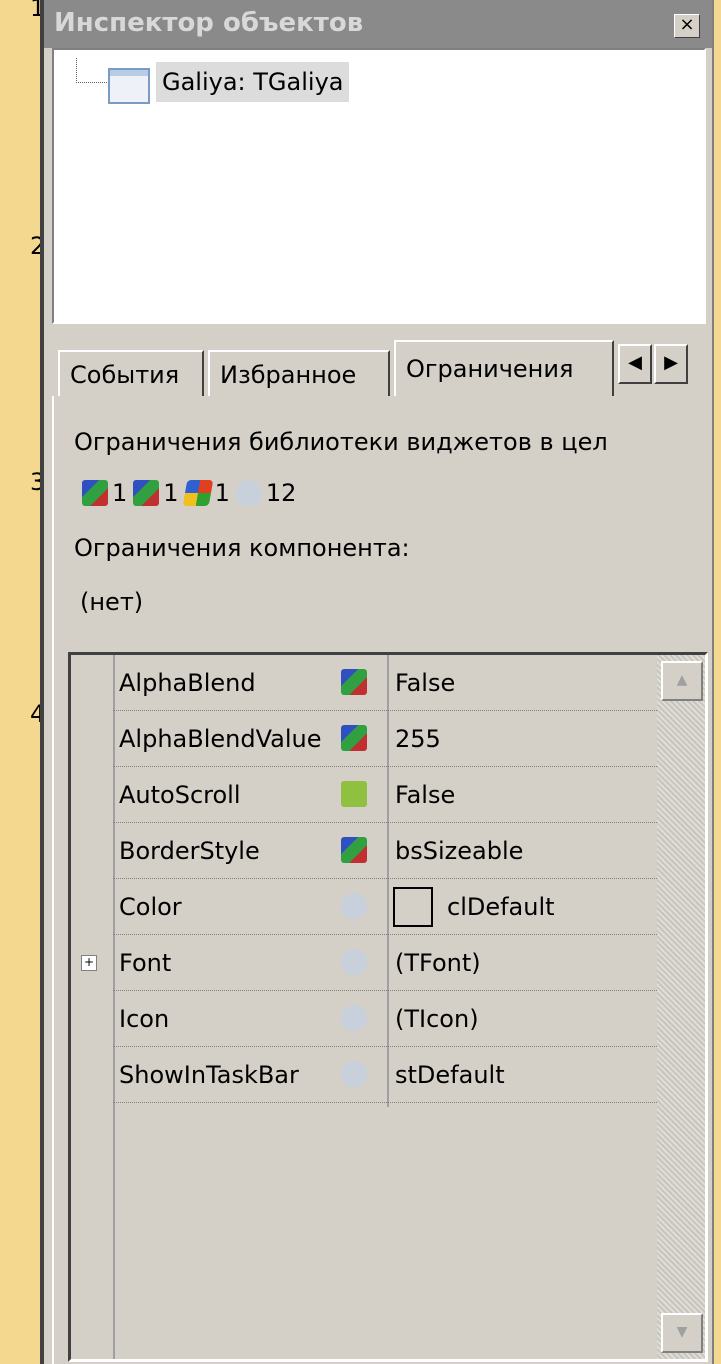 Image resolution: width=721 pixels, height=1364 pixels. Describe the element at coordinates (385, 851) in the screenshot. I see `property-row-borderstyle: BorderStyle bsSizeable` at that location.